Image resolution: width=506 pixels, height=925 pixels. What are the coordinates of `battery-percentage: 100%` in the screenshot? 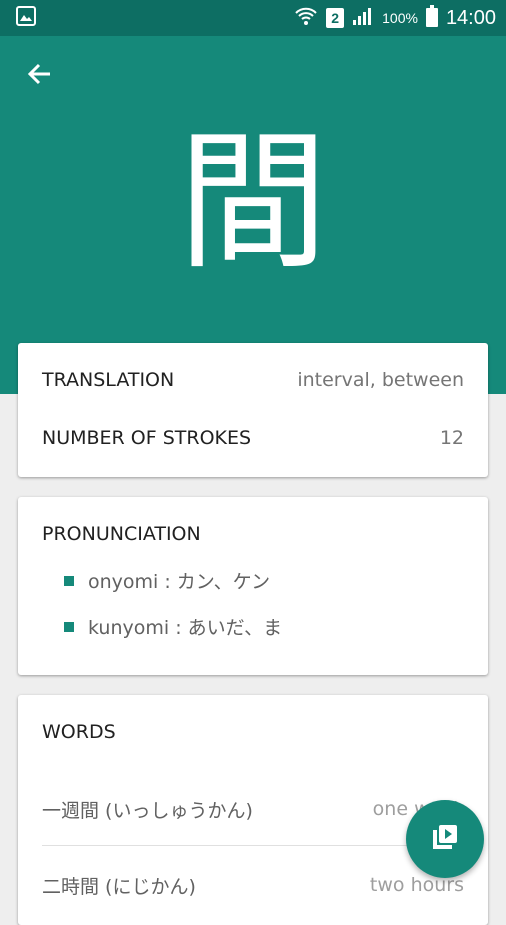 It's located at (400, 18).